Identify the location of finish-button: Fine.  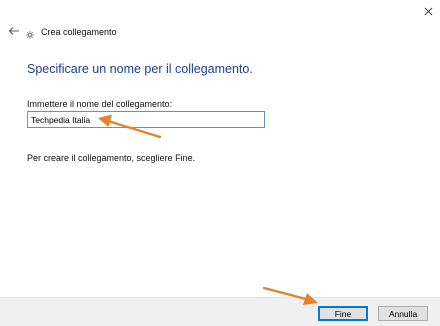
(343, 313).